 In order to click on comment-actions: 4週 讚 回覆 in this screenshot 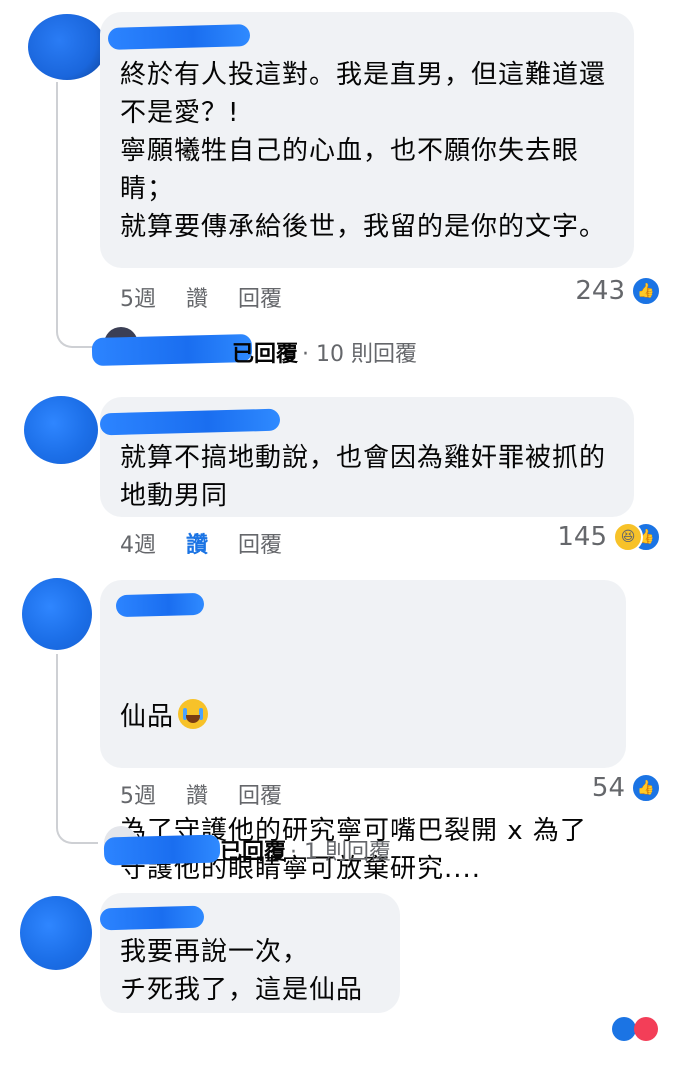, I will do `click(201, 543)`.